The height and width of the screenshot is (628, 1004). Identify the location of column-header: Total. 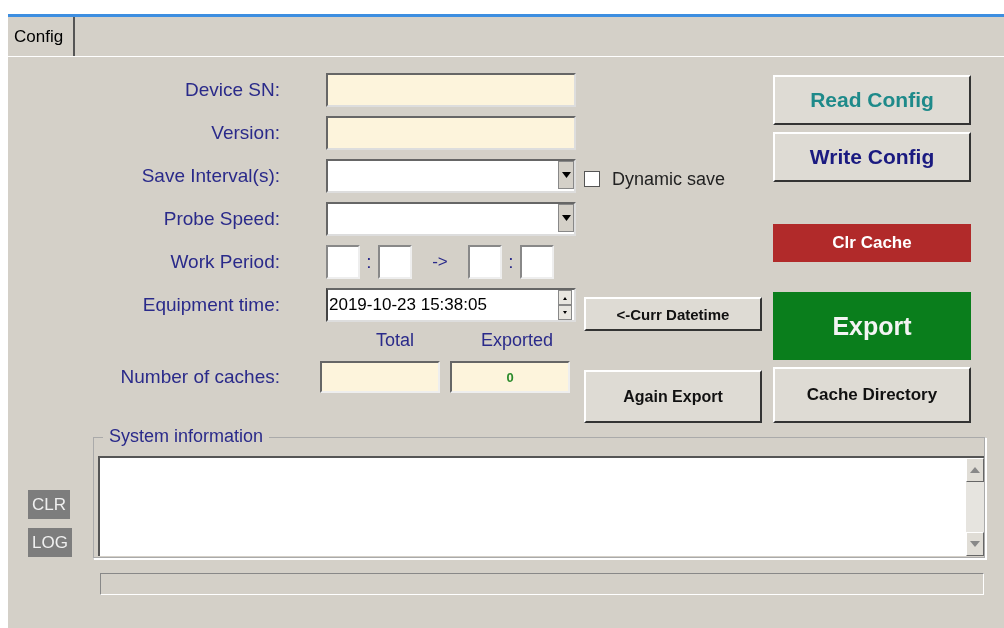
(395, 340).